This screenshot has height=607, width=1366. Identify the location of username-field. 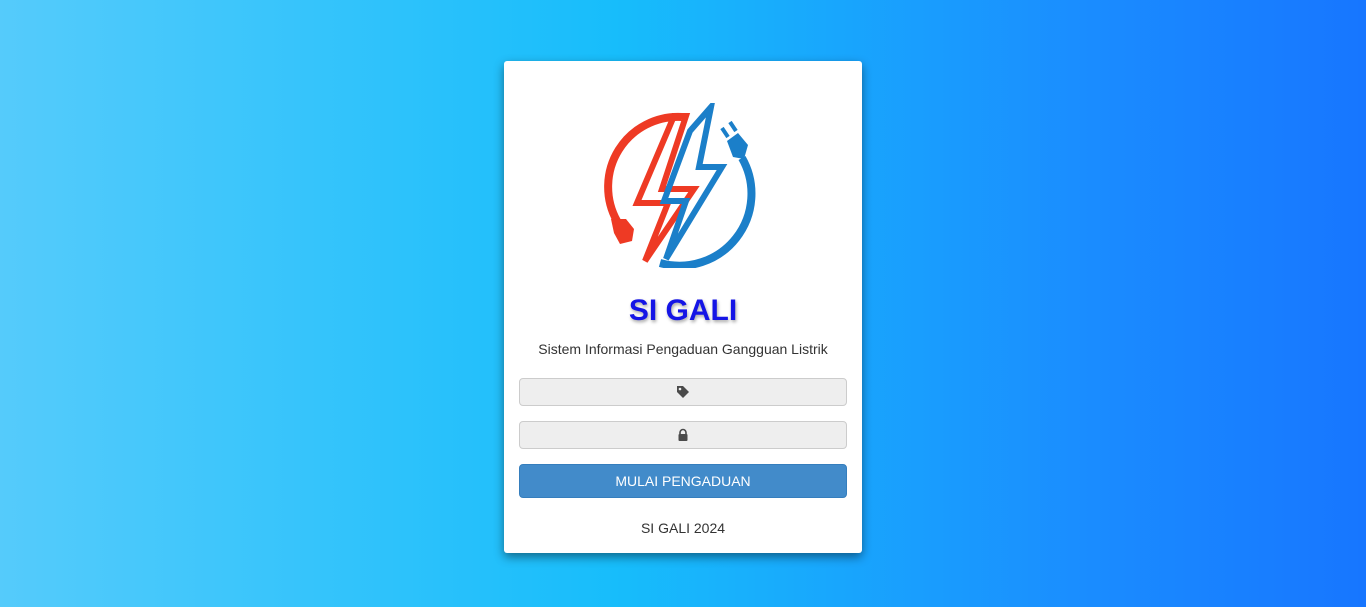
(683, 392).